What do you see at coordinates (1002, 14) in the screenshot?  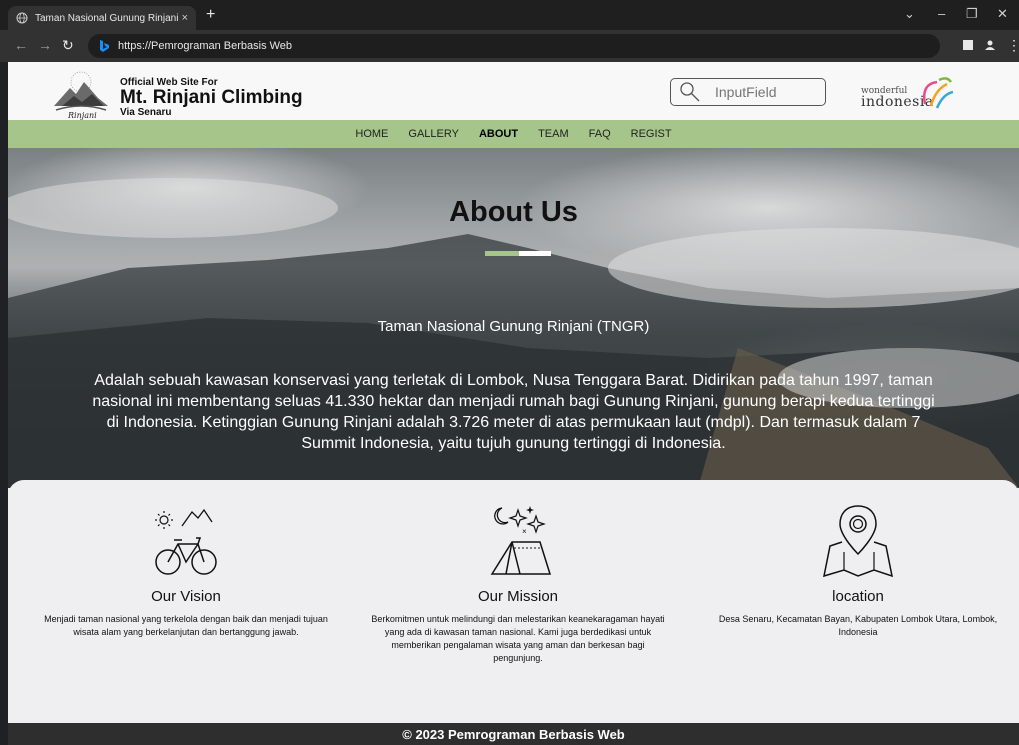 I see `close-window-icon: ✕` at bounding box center [1002, 14].